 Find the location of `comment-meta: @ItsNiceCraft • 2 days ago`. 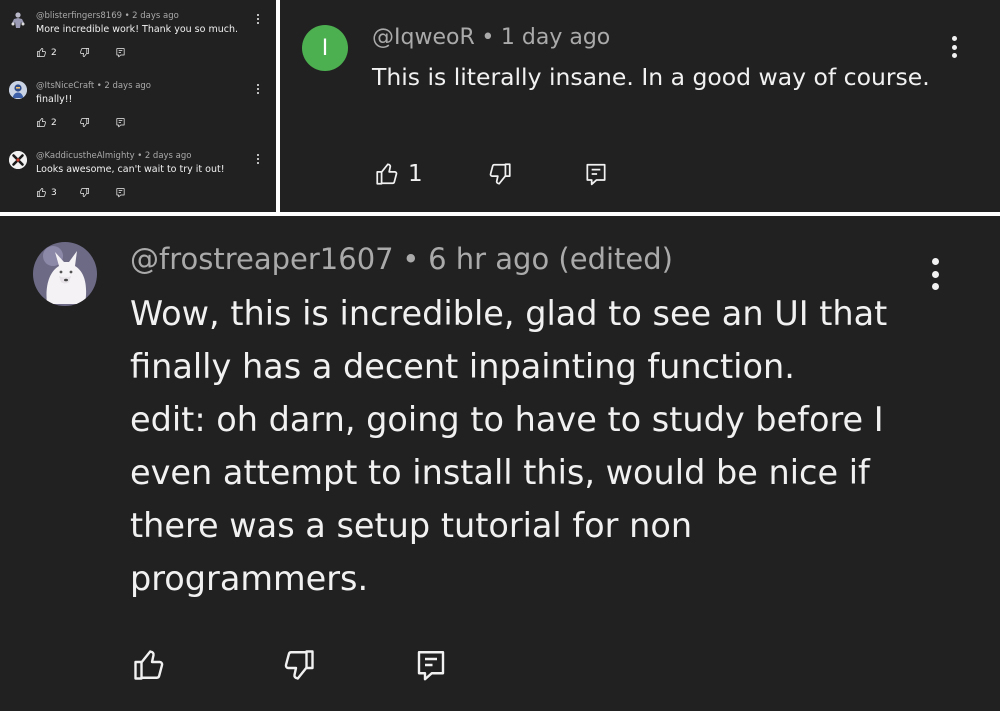

comment-meta: @ItsNiceCraft • 2 days ago is located at coordinates (93, 86).